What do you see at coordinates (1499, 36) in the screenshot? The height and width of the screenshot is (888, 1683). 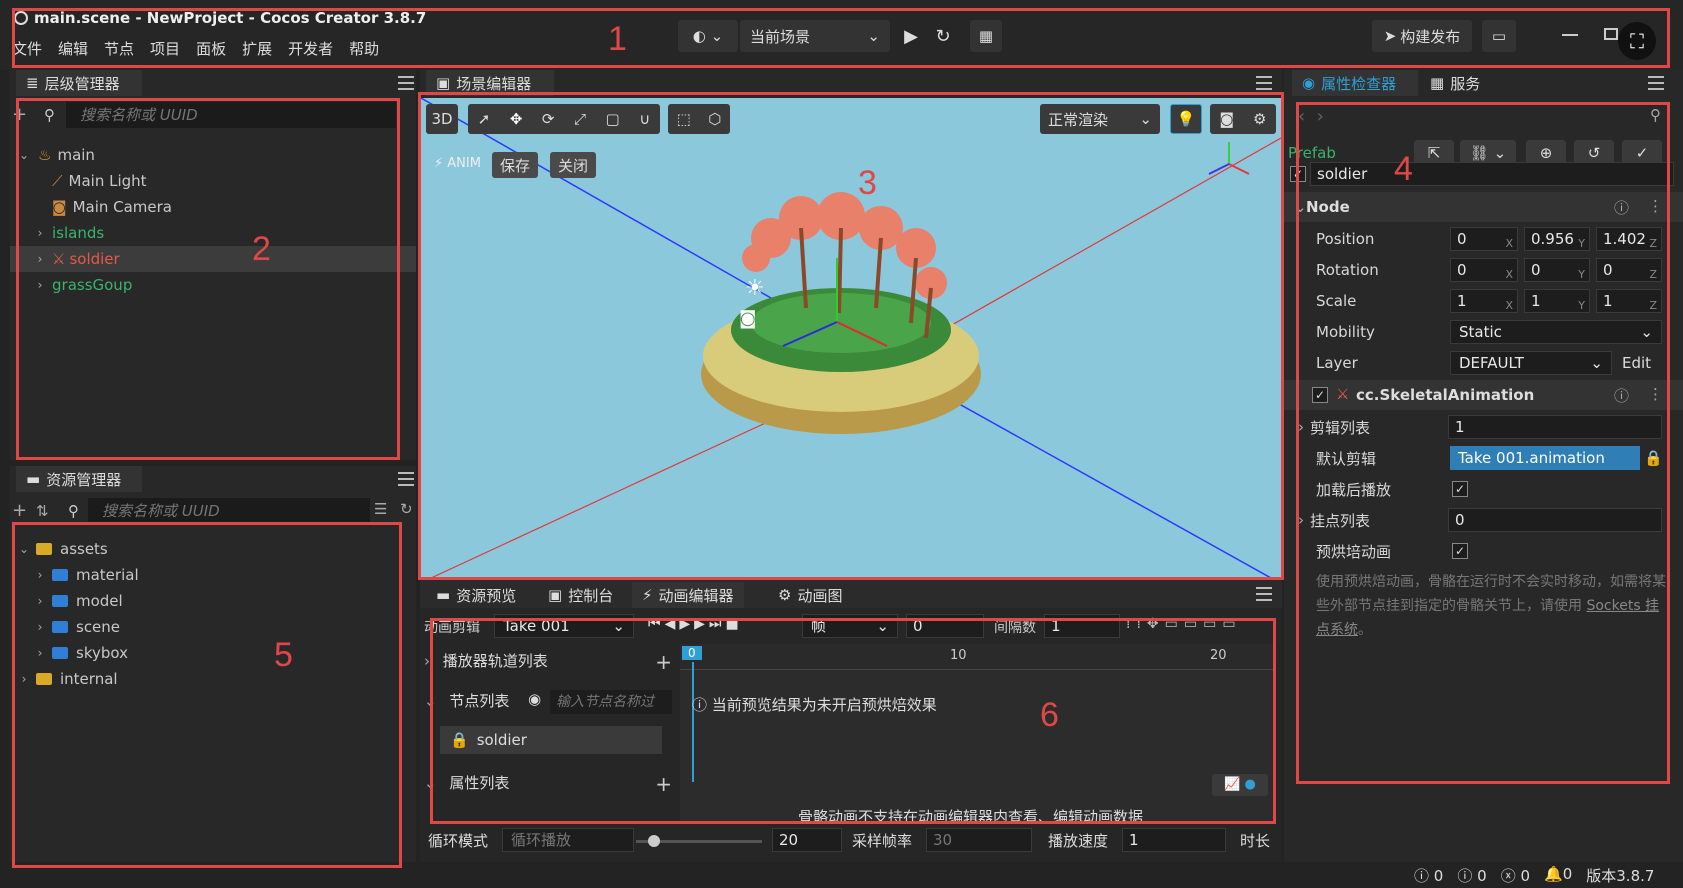 I see `folder-open-button: ▭` at bounding box center [1499, 36].